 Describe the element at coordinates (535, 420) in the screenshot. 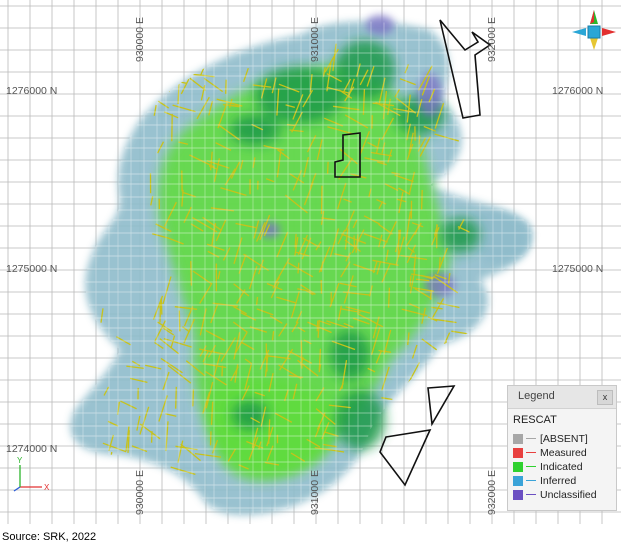

I see `legend-field-name: RESCAT` at that location.